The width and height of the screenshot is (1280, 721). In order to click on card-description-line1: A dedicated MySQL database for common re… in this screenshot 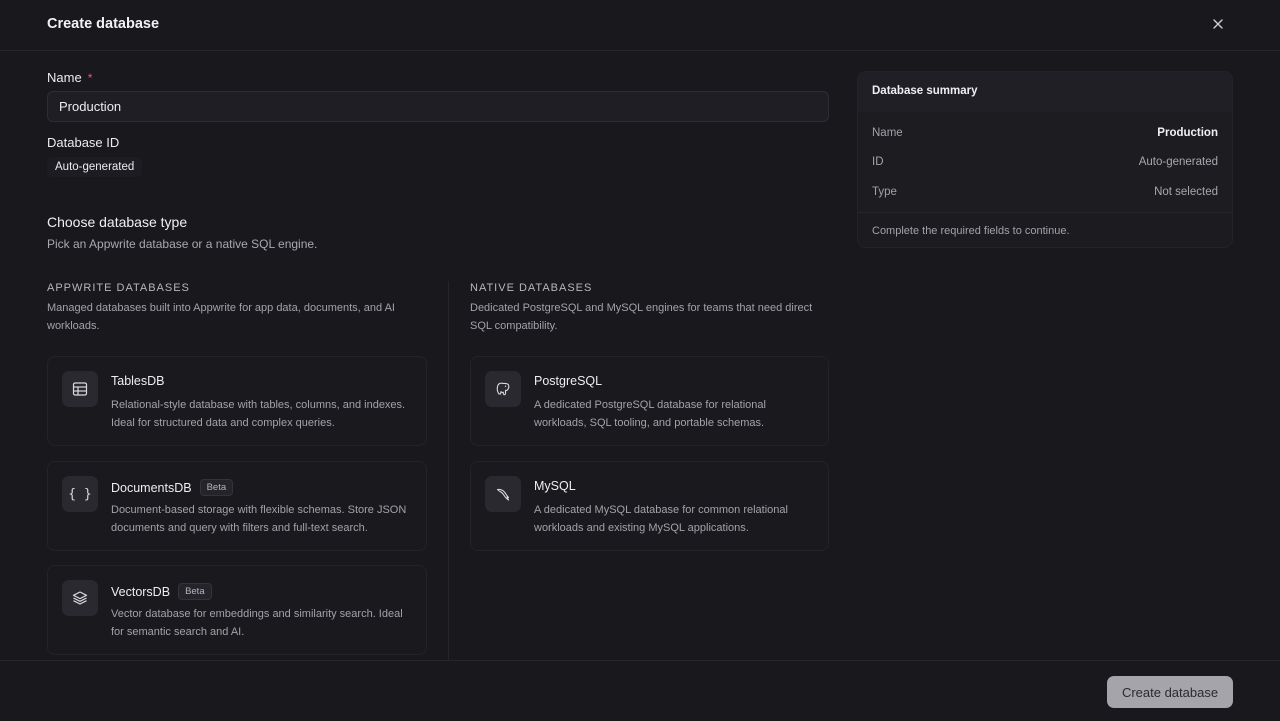, I will do `click(661, 510)`.